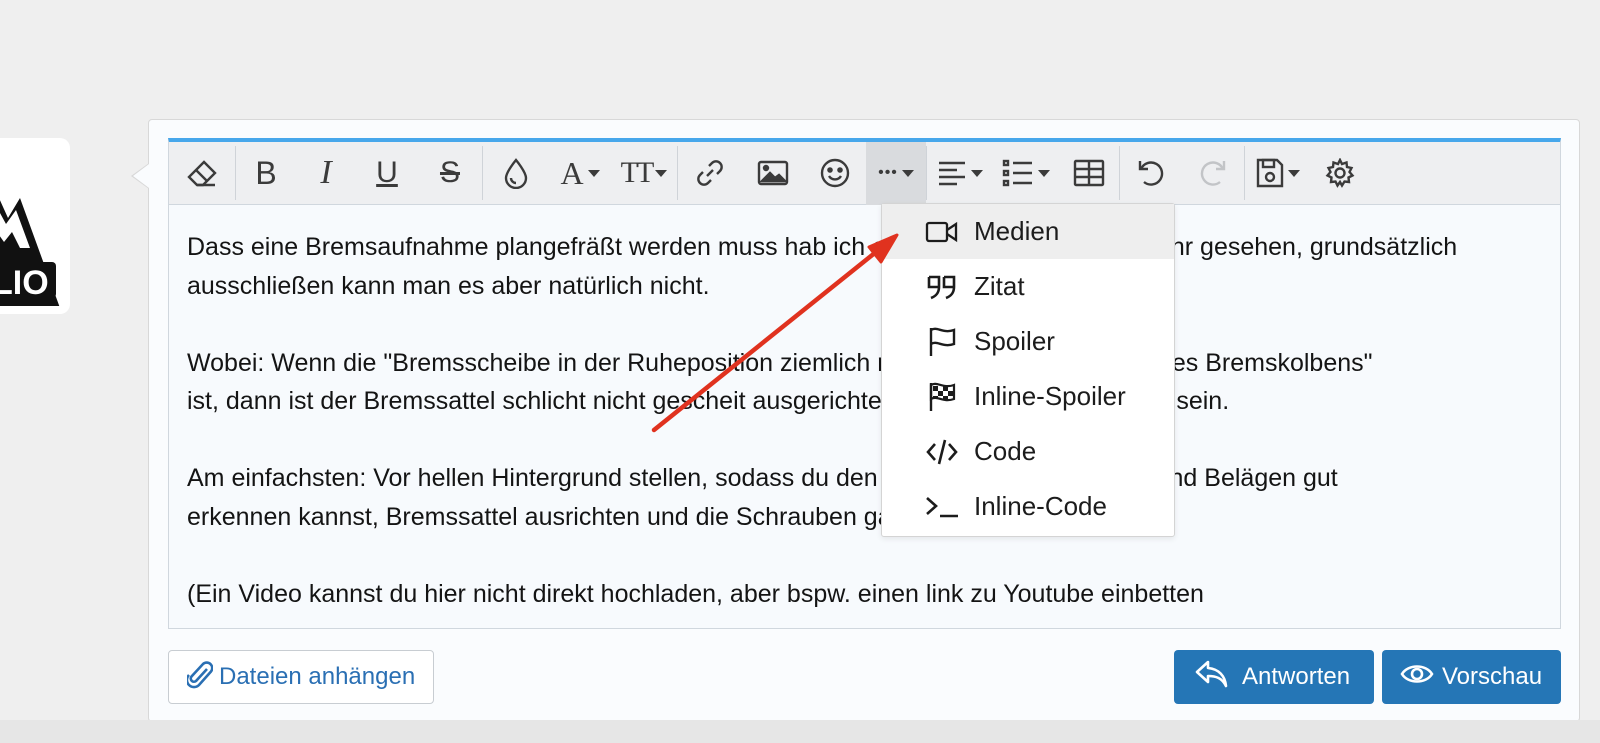 This screenshot has width=1600, height=743. Describe the element at coordinates (942, 452) in the screenshot. I see `code-icon` at that location.